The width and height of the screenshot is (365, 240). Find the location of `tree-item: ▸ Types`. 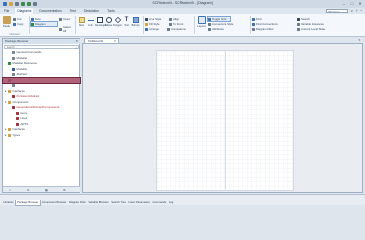

tree-item: ▸ Types is located at coordinates (41, 136).